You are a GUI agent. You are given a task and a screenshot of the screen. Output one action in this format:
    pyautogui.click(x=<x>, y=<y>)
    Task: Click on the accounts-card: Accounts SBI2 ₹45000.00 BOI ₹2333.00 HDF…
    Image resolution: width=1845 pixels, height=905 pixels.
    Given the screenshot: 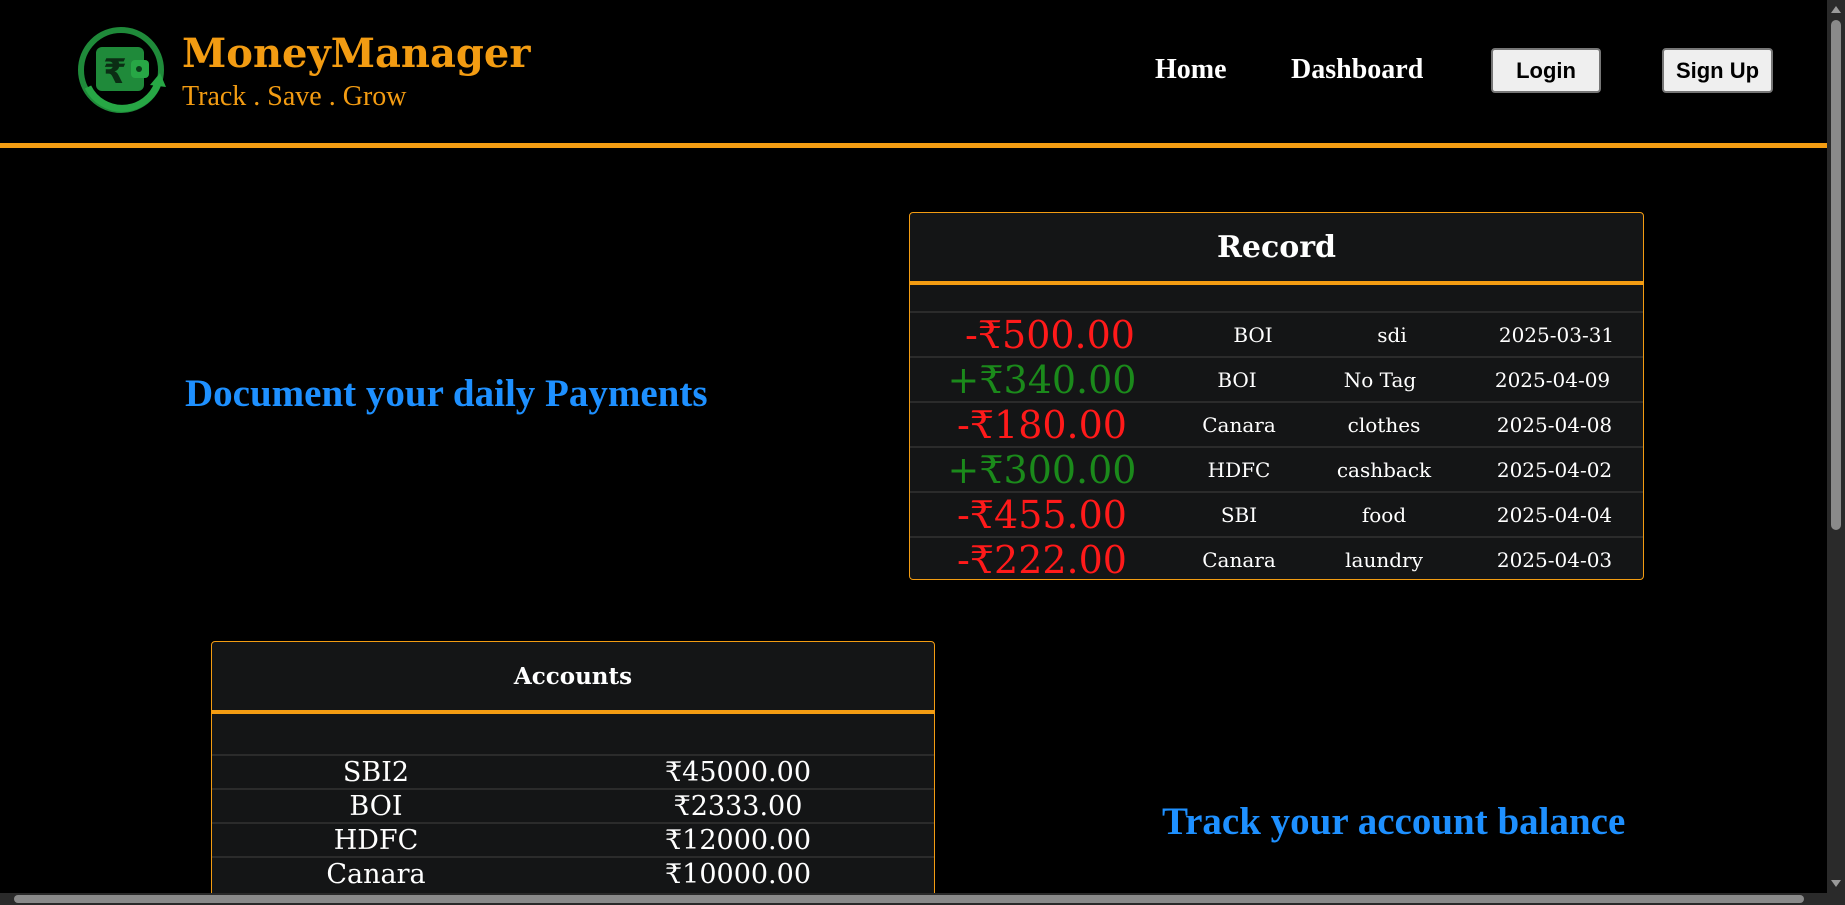 What is the action you would take?
    pyautogui.click(x=573, y=767)
    